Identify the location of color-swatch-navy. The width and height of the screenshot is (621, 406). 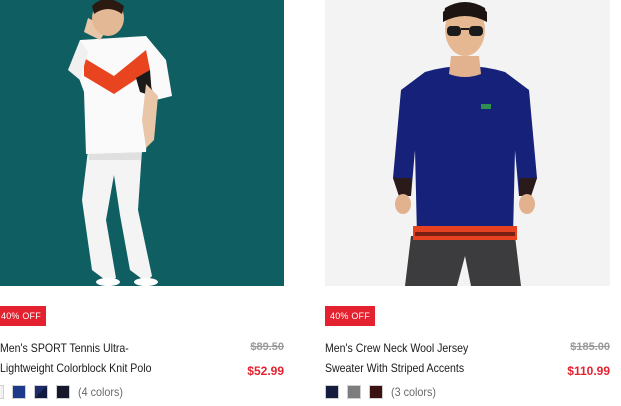
(332, 392).